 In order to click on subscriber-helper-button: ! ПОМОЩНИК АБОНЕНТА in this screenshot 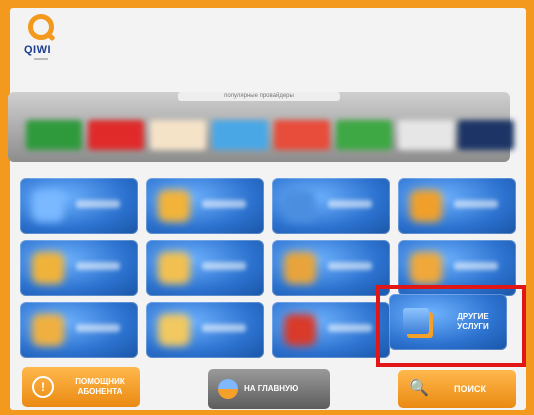, I will do `click(81, 387)`.